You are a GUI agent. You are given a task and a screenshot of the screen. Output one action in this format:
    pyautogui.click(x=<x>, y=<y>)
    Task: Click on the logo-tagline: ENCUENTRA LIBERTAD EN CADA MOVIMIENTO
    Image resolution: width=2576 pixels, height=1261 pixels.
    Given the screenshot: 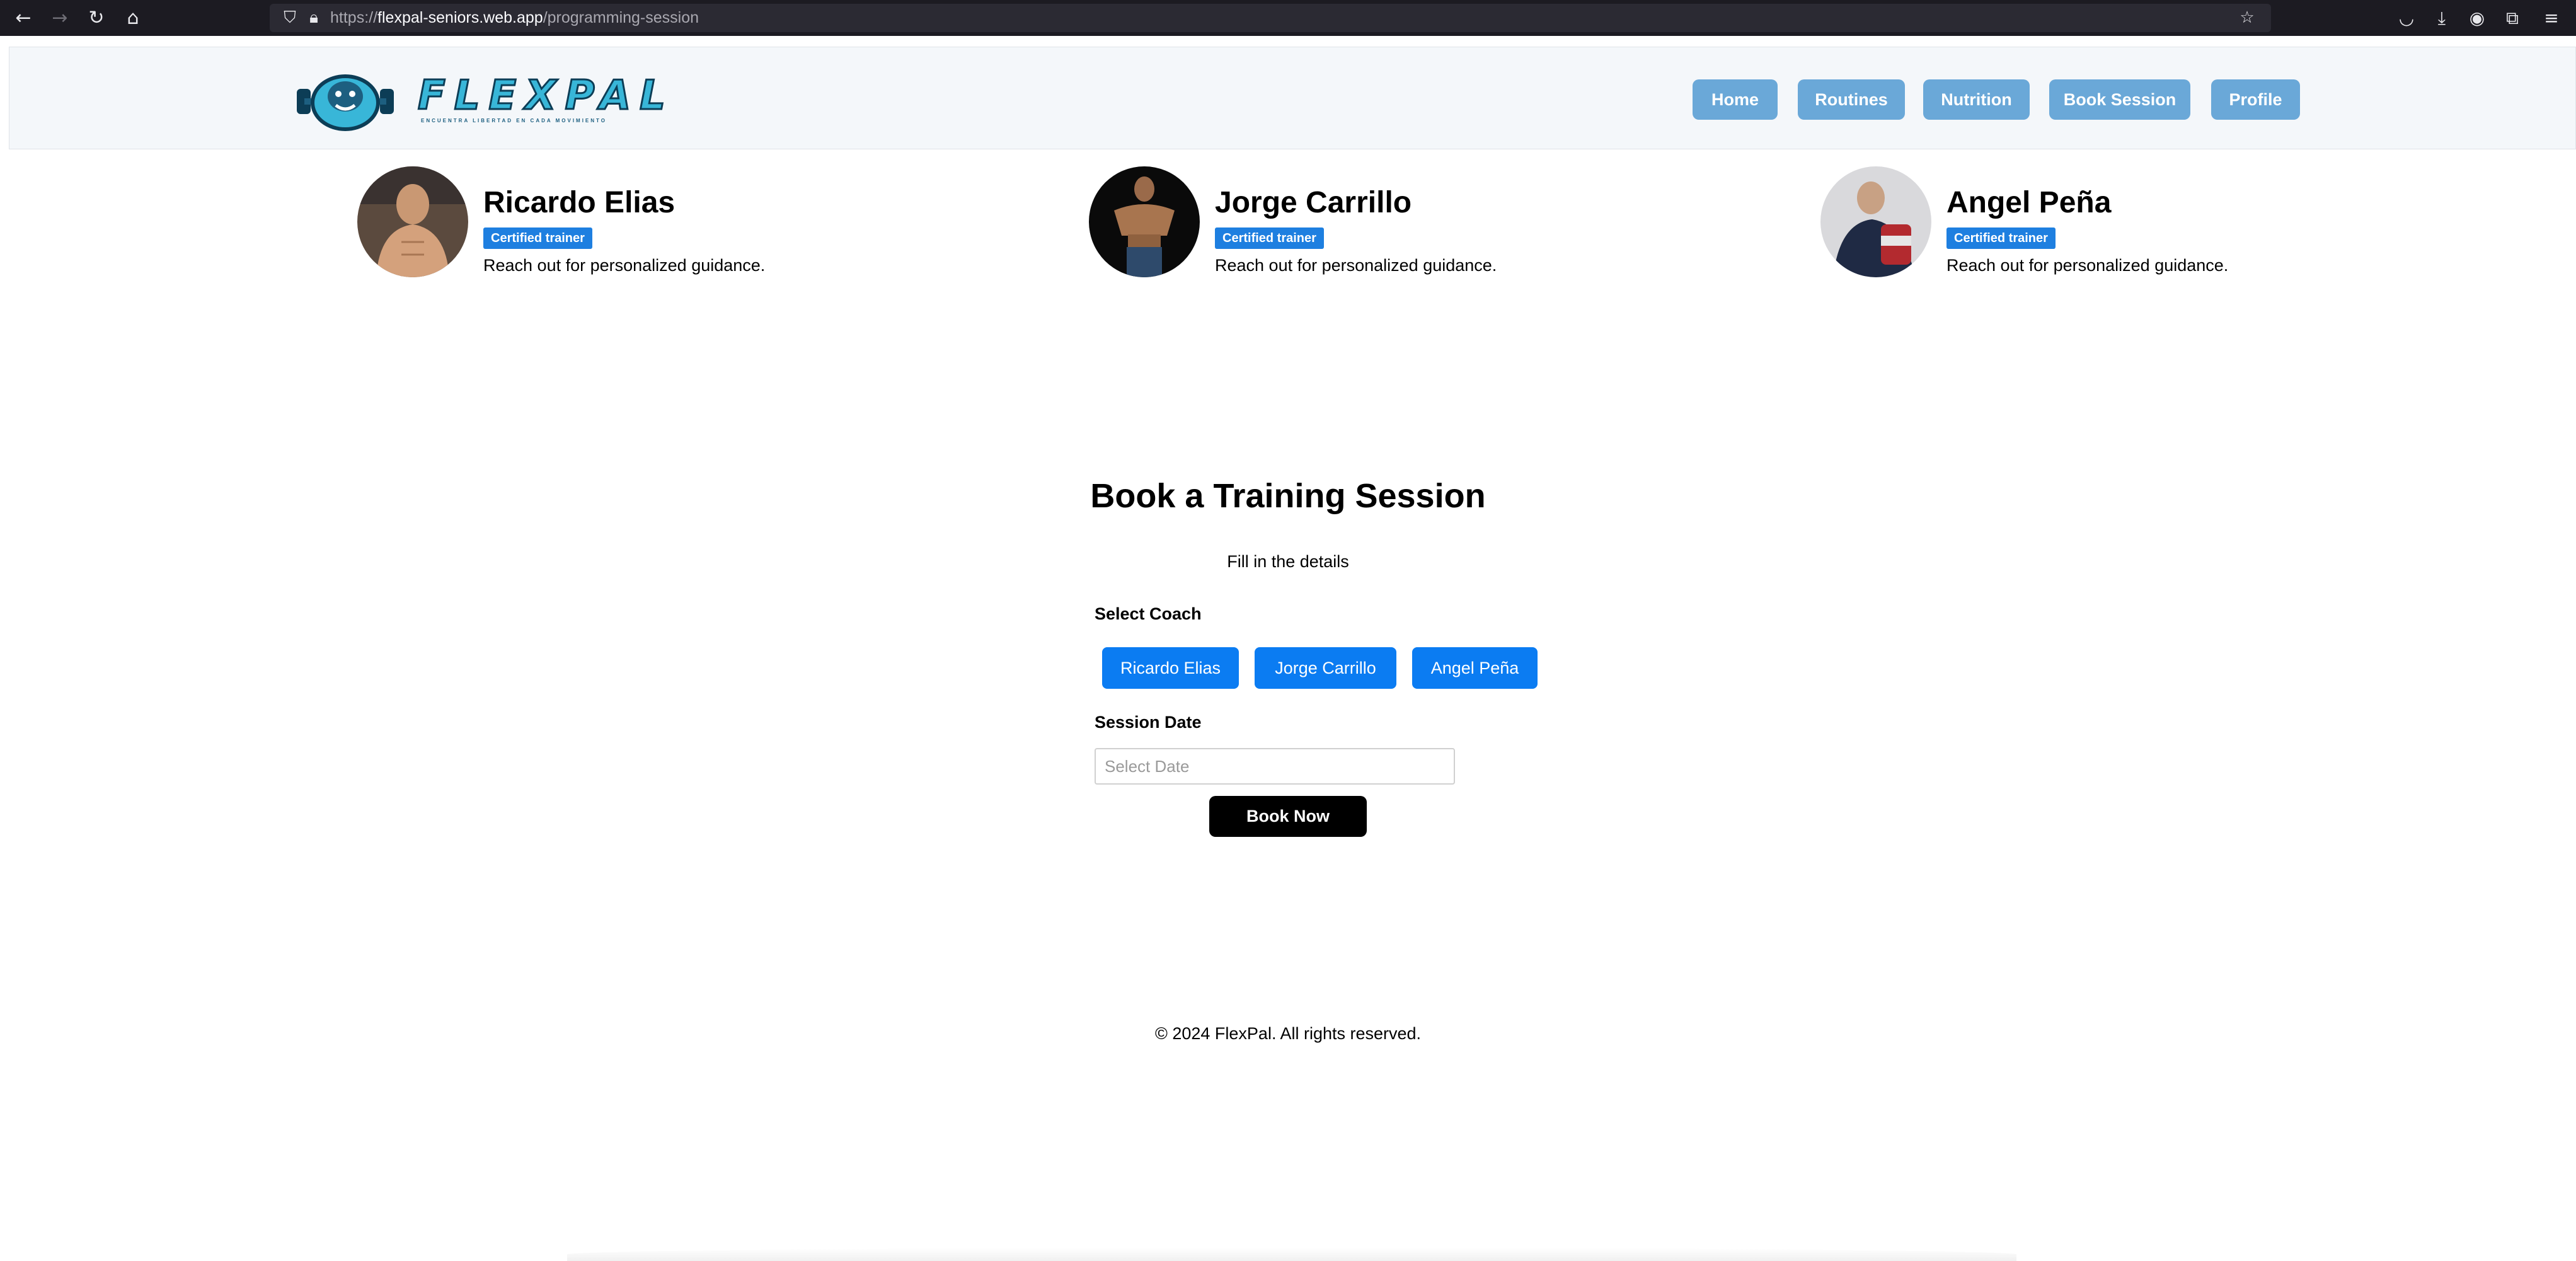 What is the action you would take?
    pyautogui.click(x=514, y=121)
    